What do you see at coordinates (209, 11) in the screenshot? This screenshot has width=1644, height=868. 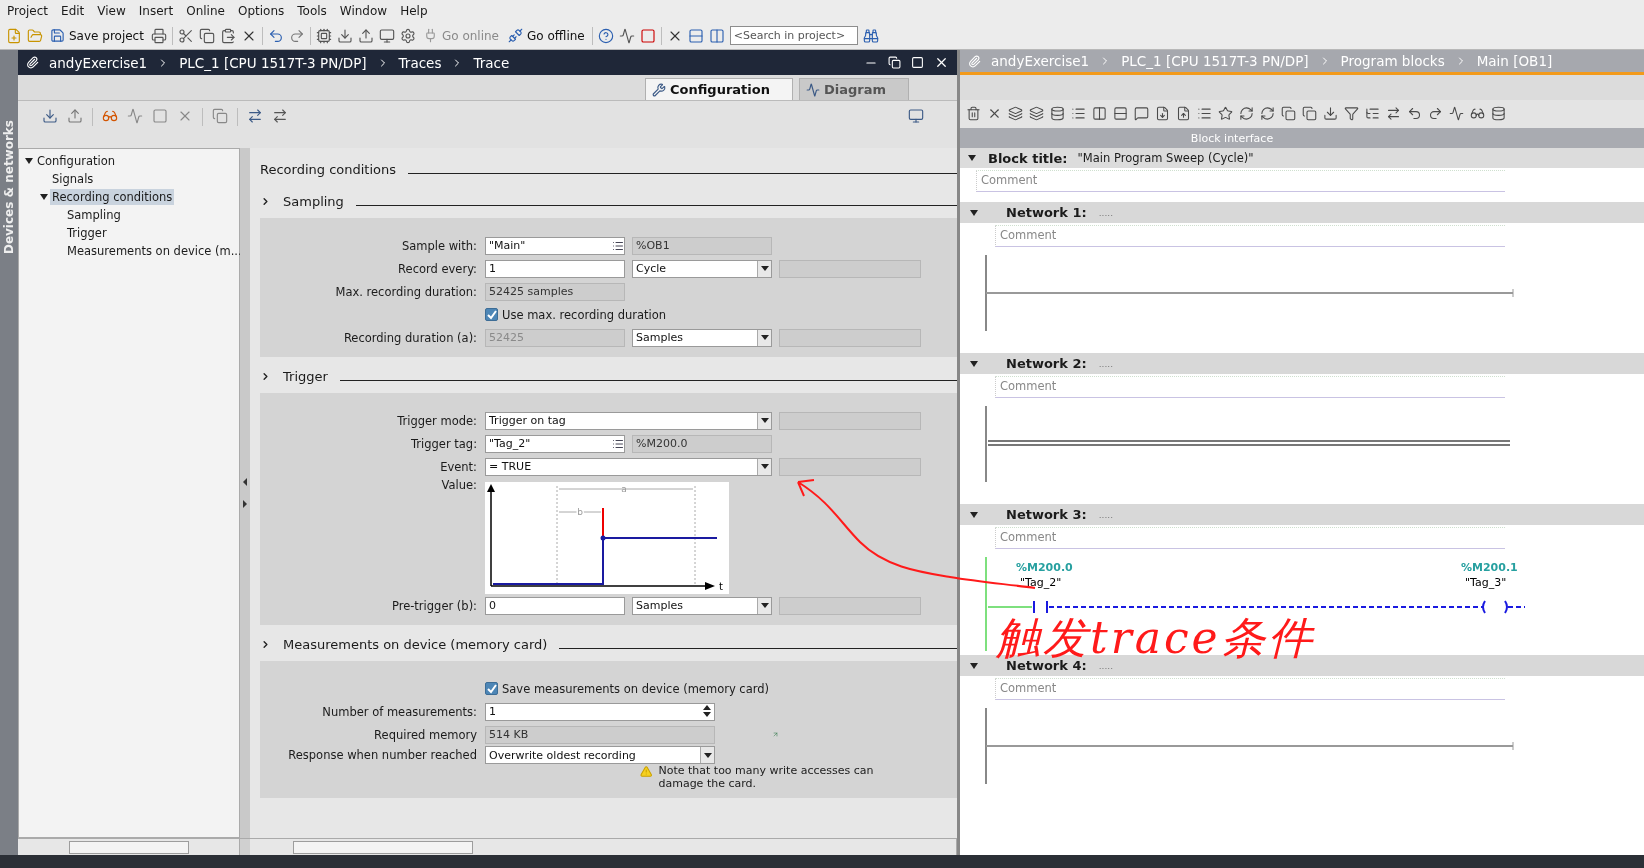 I see `menu-item: Online` at bounding box center [209, 11].